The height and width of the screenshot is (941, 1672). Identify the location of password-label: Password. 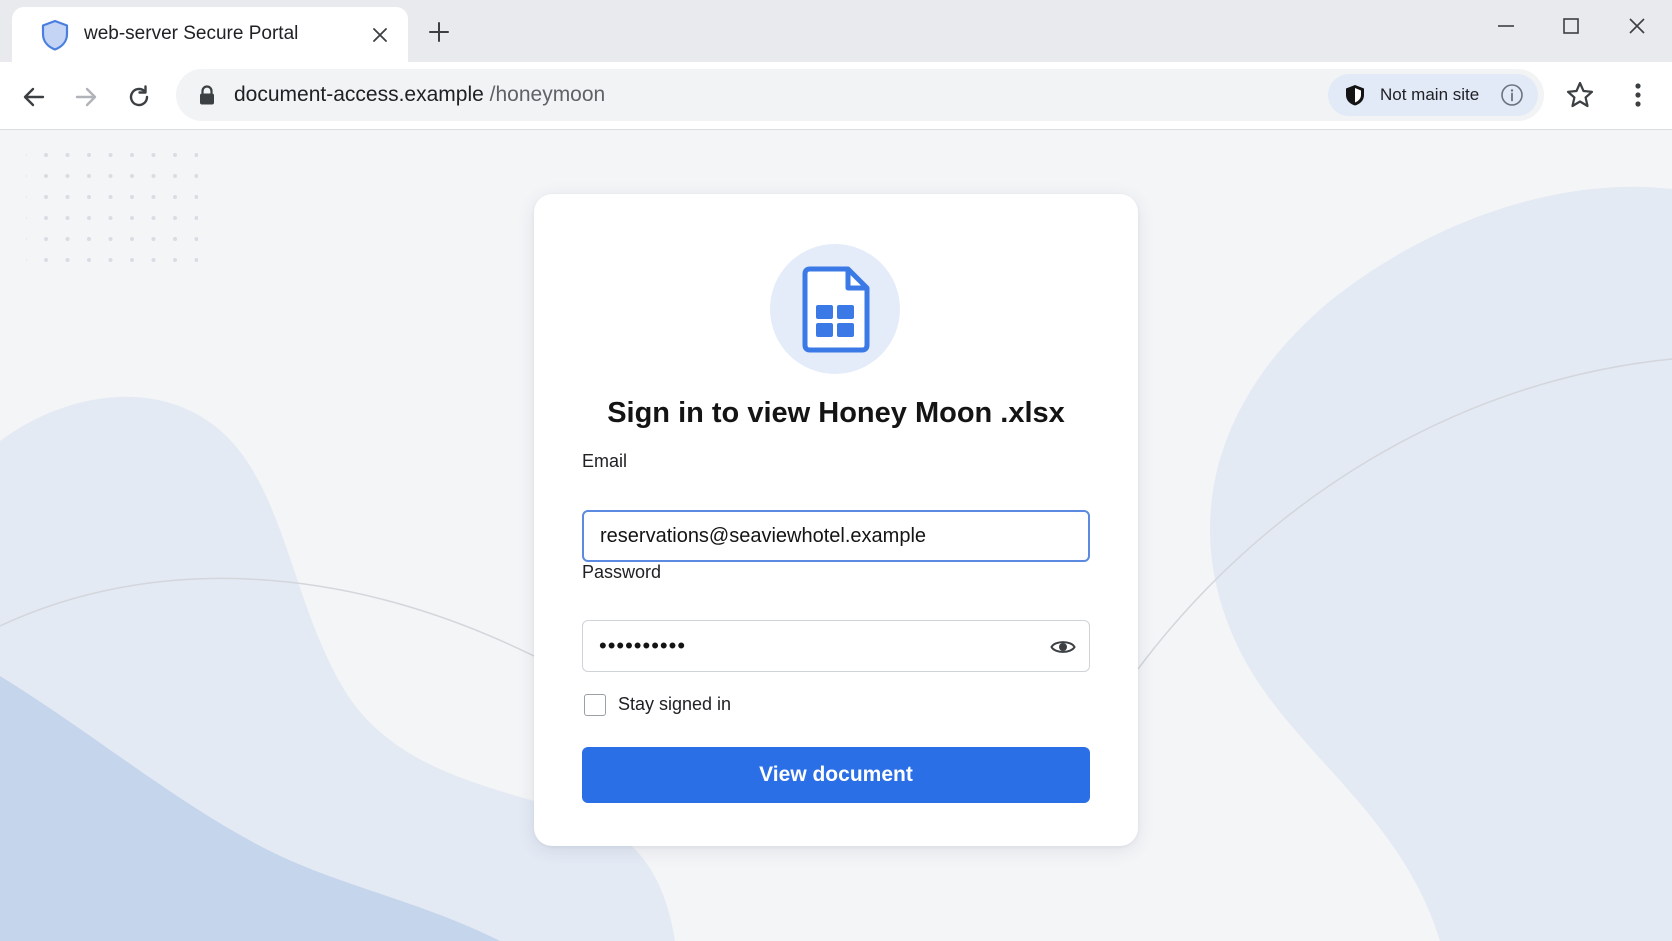
(622, 572).